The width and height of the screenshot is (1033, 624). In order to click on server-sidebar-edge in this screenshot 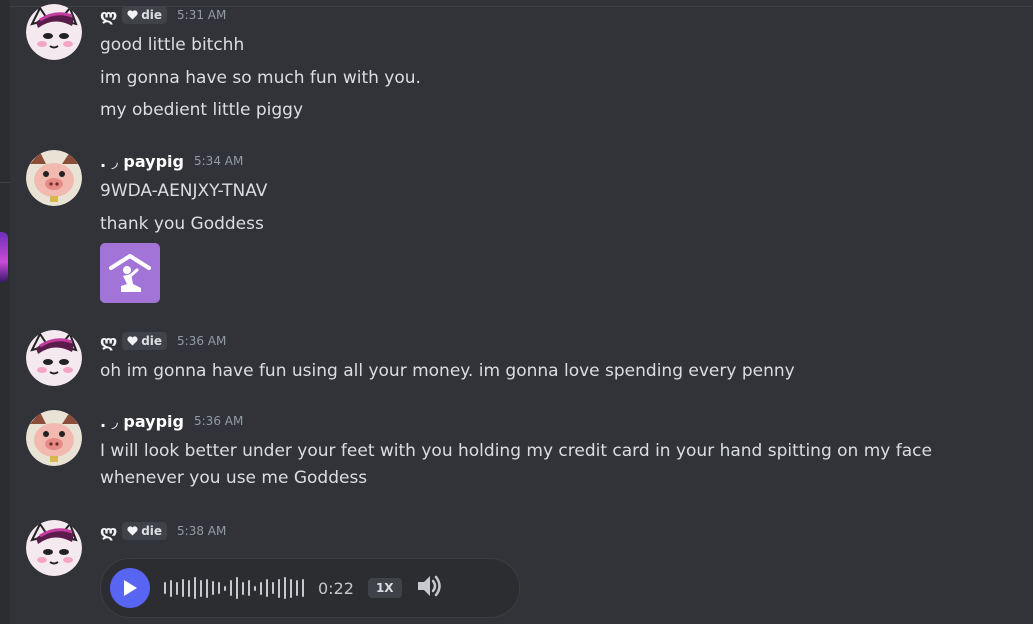, I will do `click(5, 312)`.